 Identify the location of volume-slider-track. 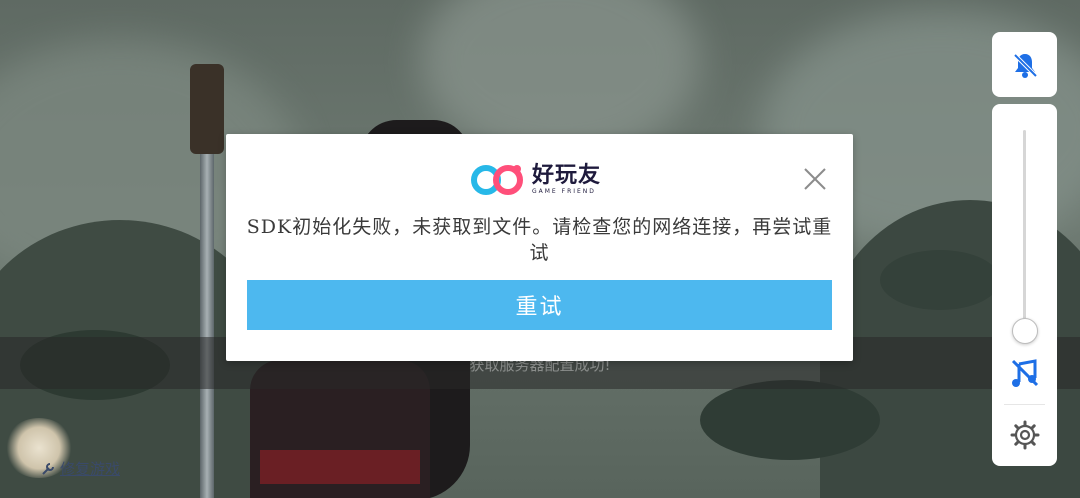
(1024, 230).